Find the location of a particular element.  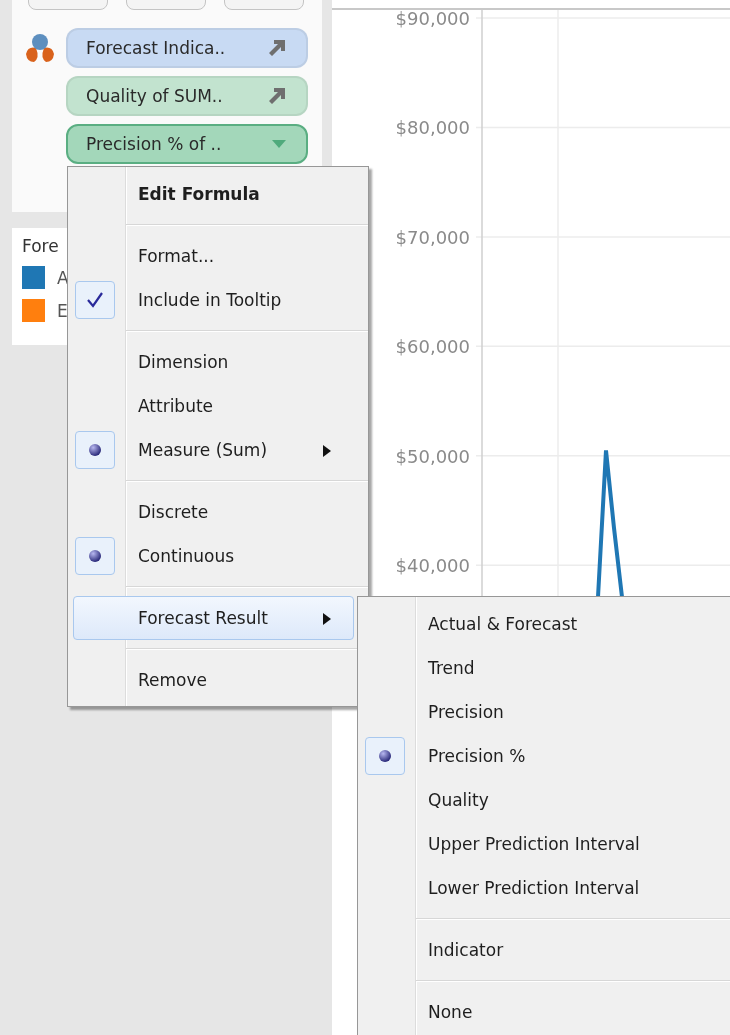

menu-item: Precision is located at coordinates (546, 712).